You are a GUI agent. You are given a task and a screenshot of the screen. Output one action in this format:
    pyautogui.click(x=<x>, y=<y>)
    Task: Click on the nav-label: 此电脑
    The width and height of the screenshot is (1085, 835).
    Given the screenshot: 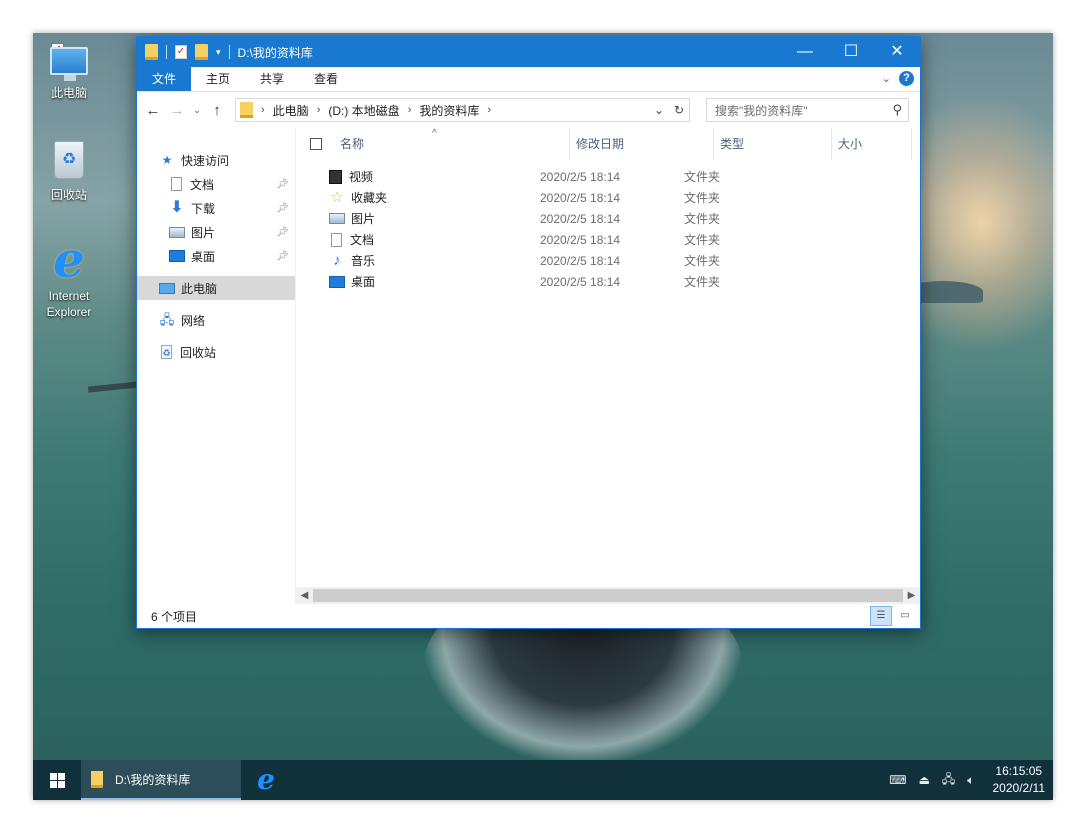 What is the action you would take?
    pyautogui.click(x=199, y=288)
    